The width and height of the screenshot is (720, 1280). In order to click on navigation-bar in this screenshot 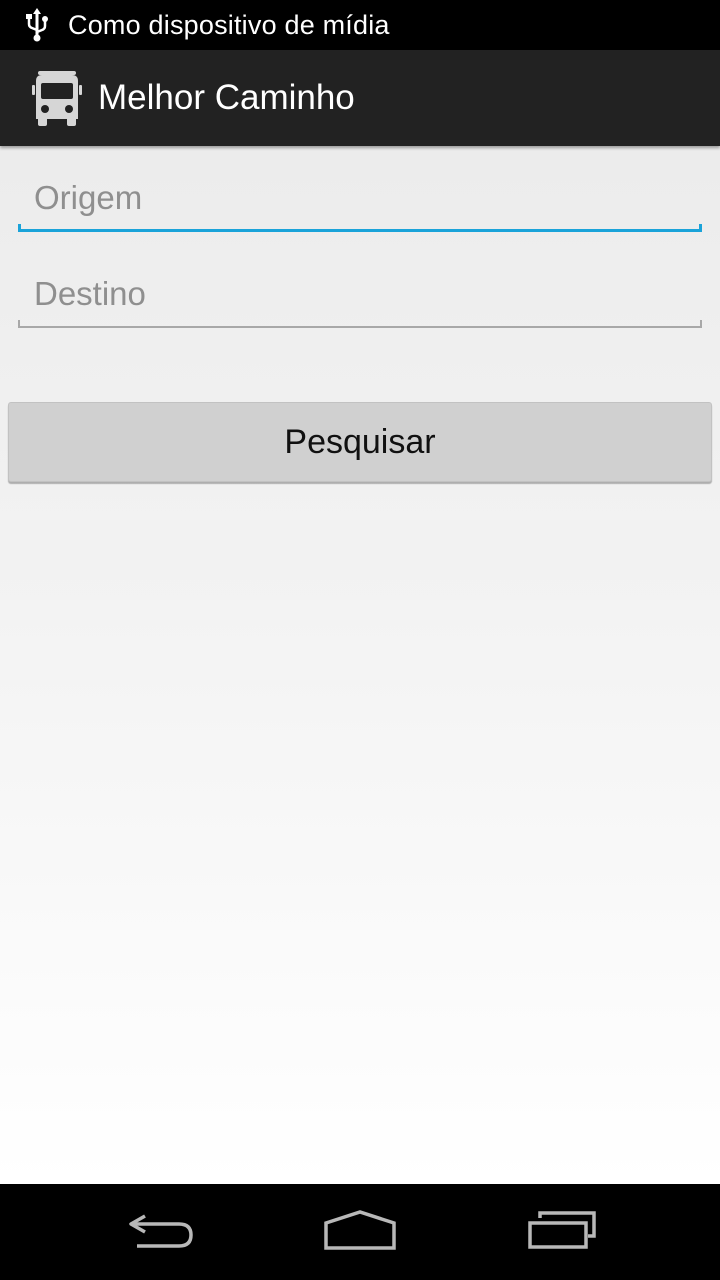, I will do `click(360, 1232)`.